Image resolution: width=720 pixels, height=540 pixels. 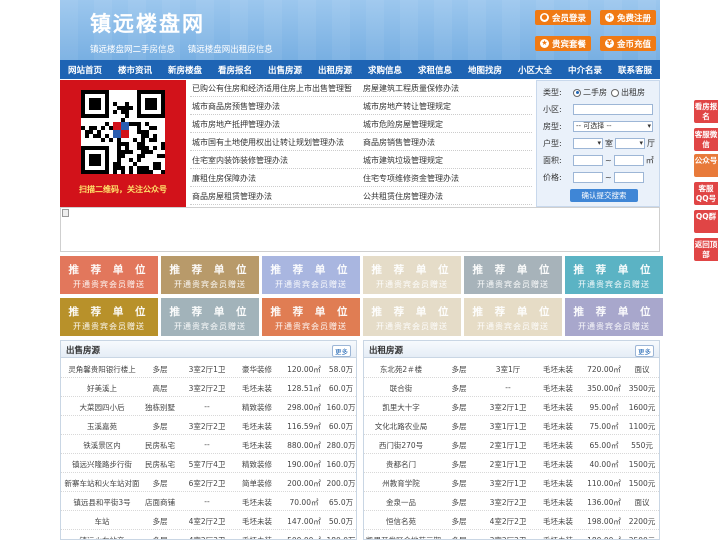 I want to click on price-max-input, so click(x=628, y=177).